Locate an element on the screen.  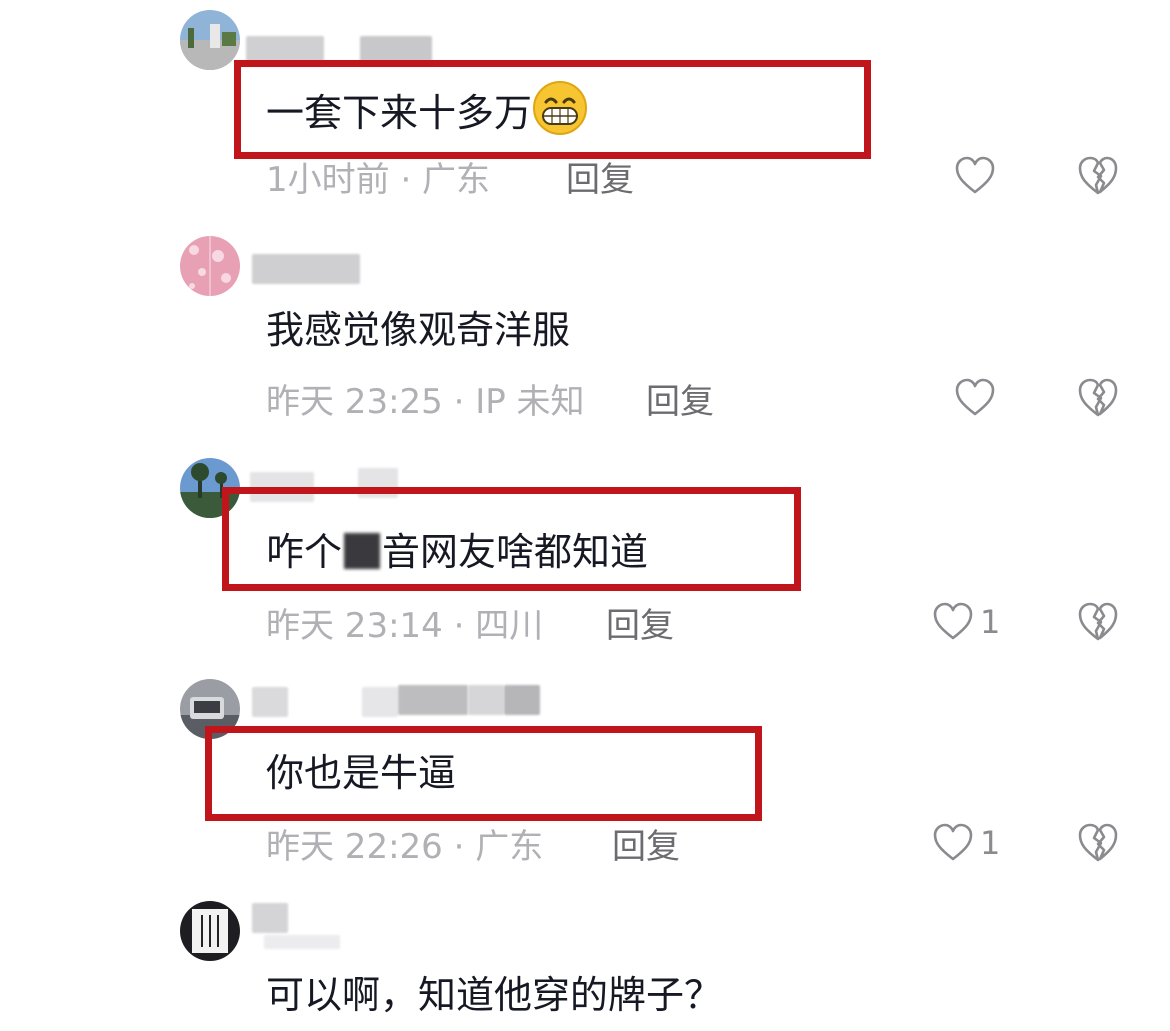
comment-meta: 昨天 22:26 · 广东 is located at coordinates (405, 847).